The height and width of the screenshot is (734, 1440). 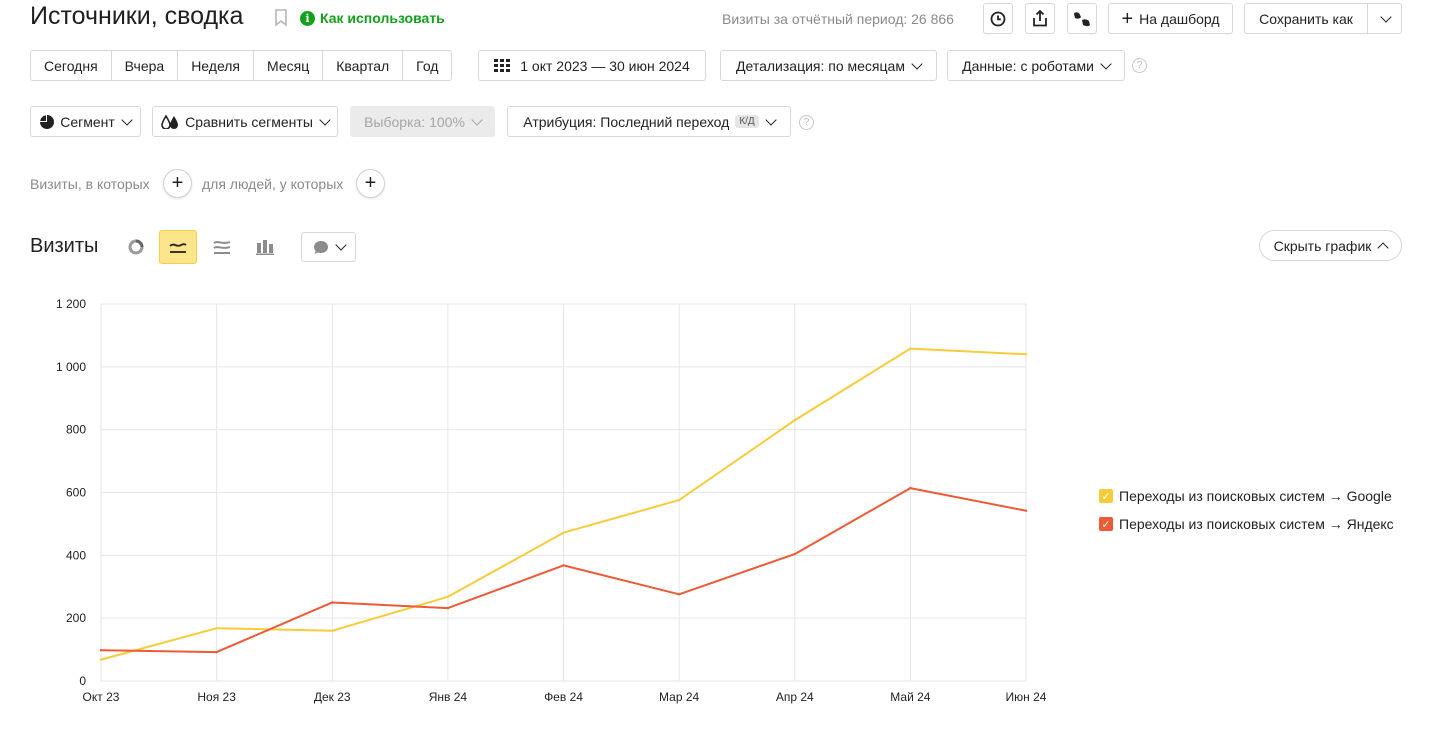 I want to click on legend-label-yandex: Переходы из поисковых систем → Яндекс, so click(x=1256, y=524).